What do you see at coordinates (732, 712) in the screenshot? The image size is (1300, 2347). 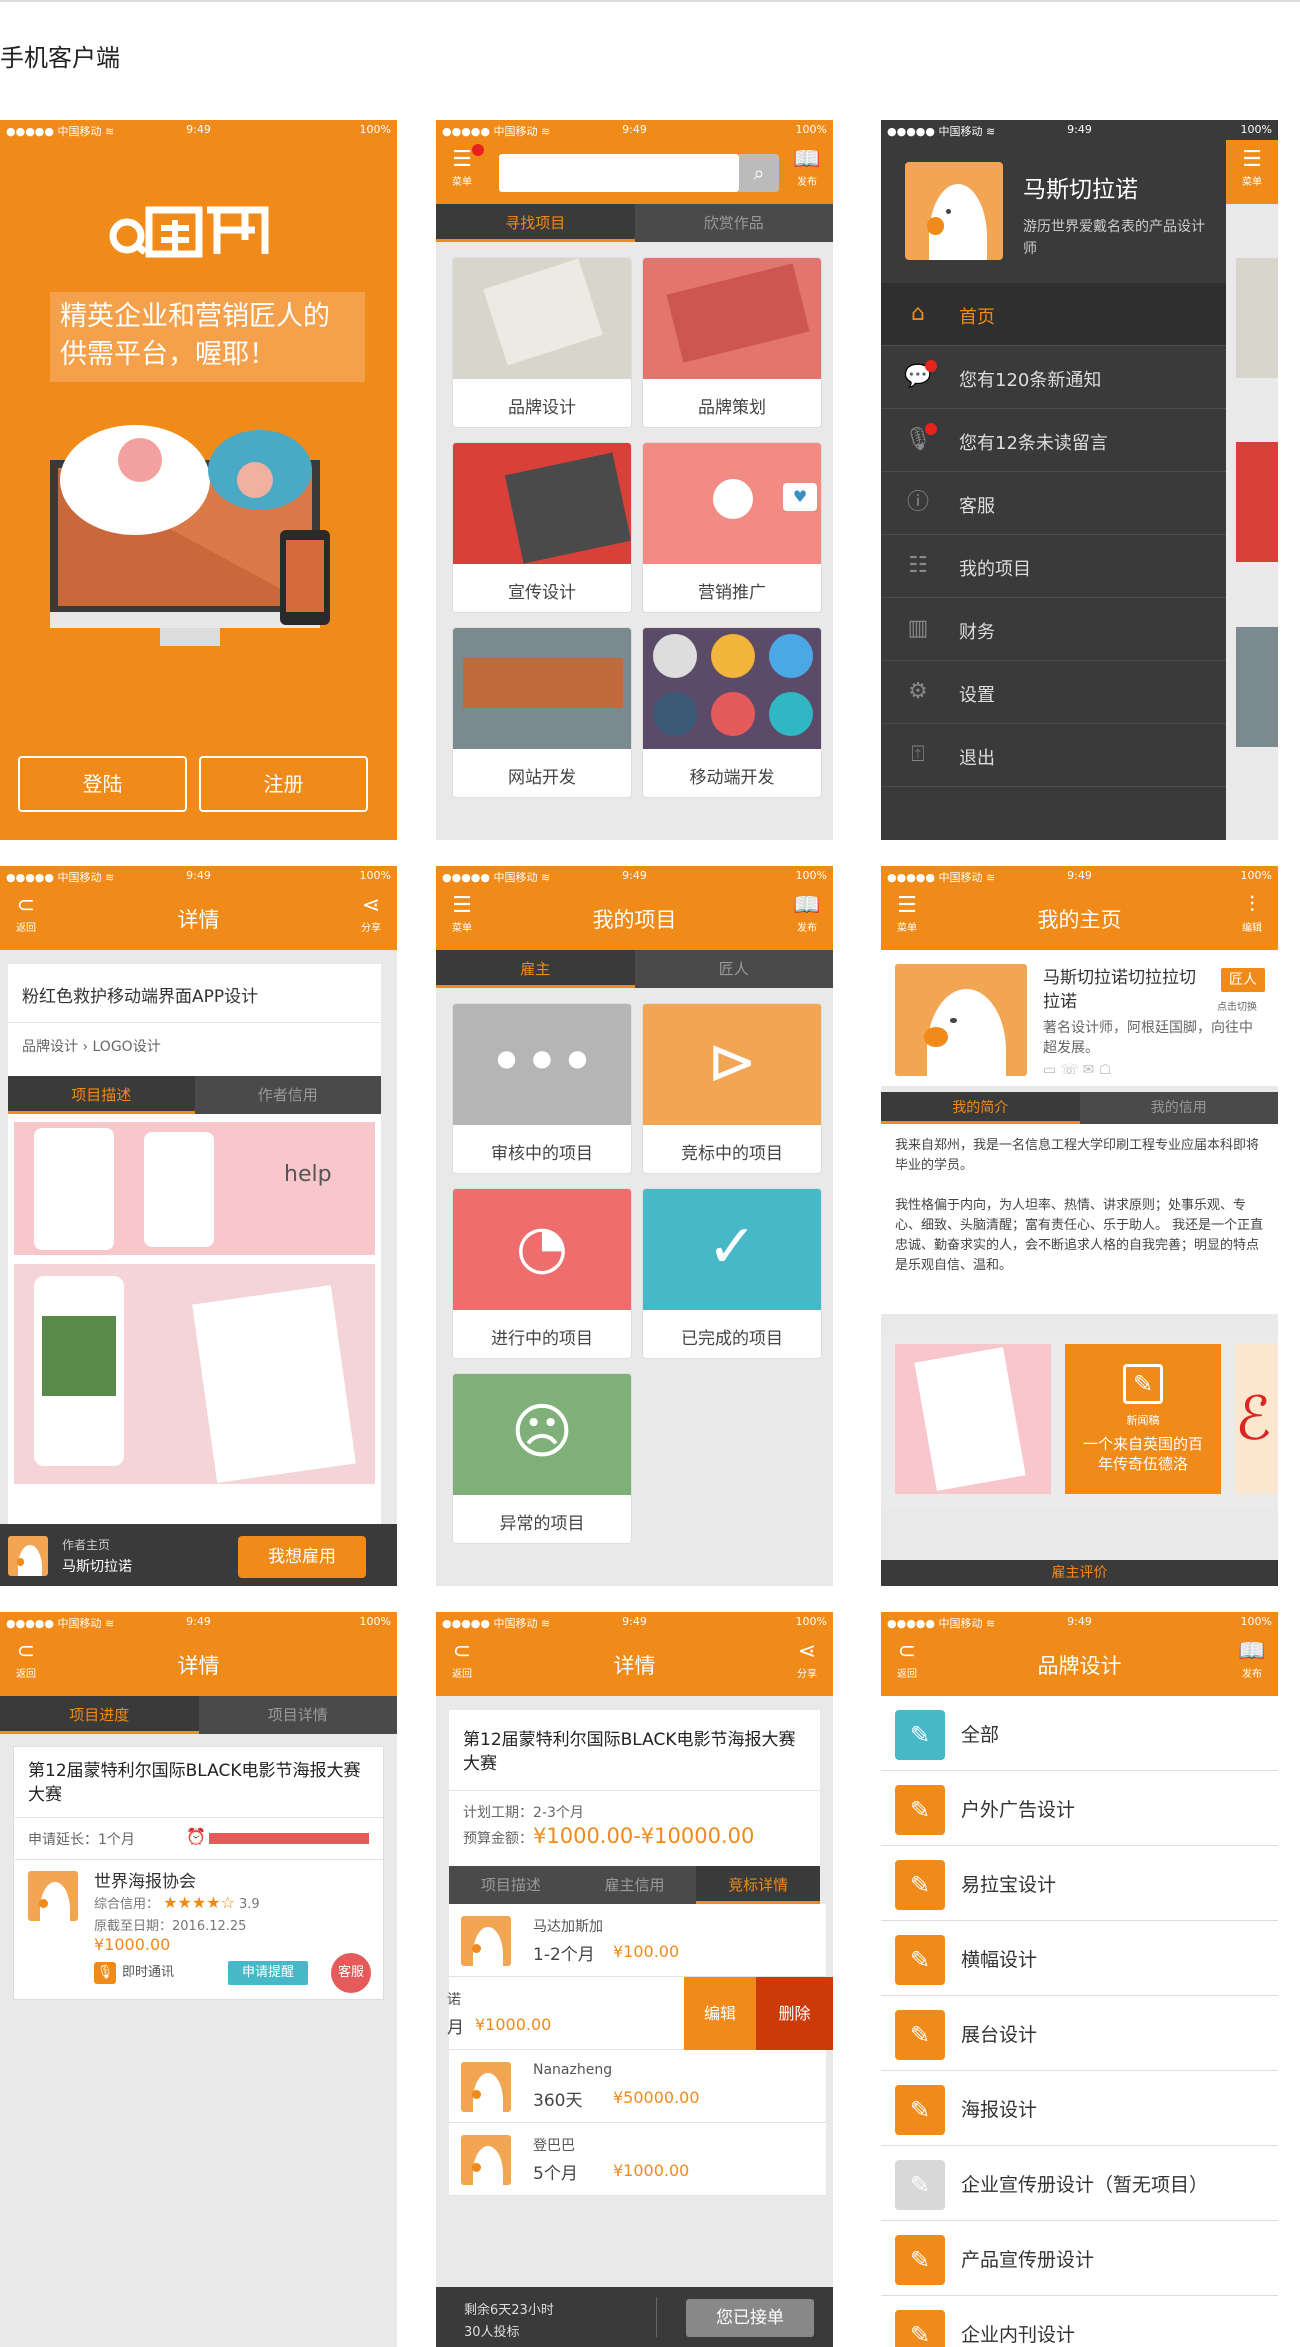 I see `category-card: 移动端开发` at bounding box center [732, 712].